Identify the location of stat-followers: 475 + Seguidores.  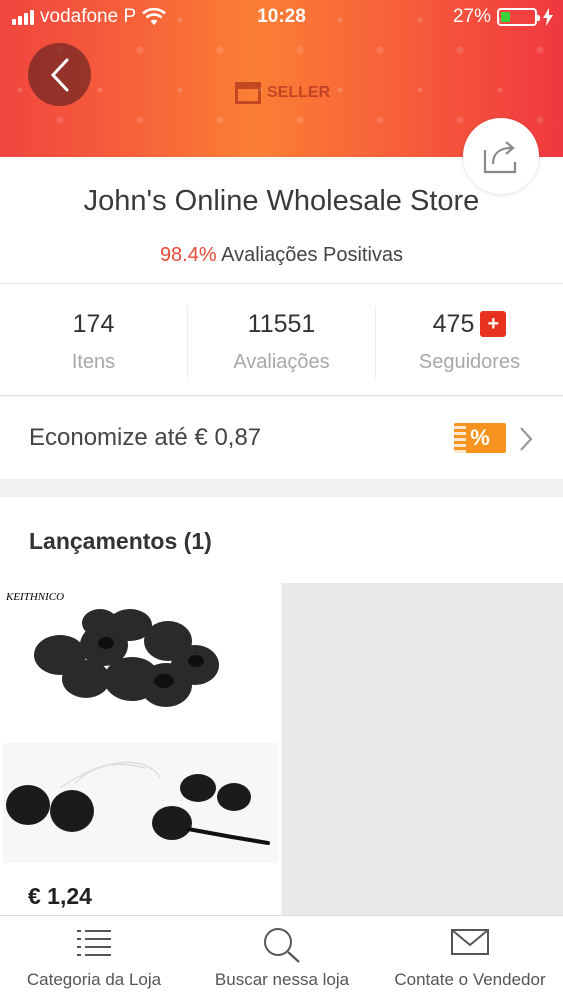
(469, 340).